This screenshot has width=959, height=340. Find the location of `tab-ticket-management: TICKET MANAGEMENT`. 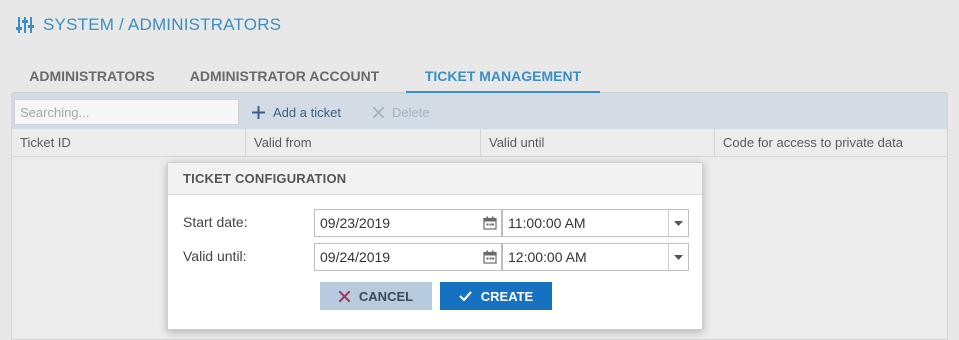

tab-ticket-management: TICKET MANAGEMENT is located at coordinates (503, 76).